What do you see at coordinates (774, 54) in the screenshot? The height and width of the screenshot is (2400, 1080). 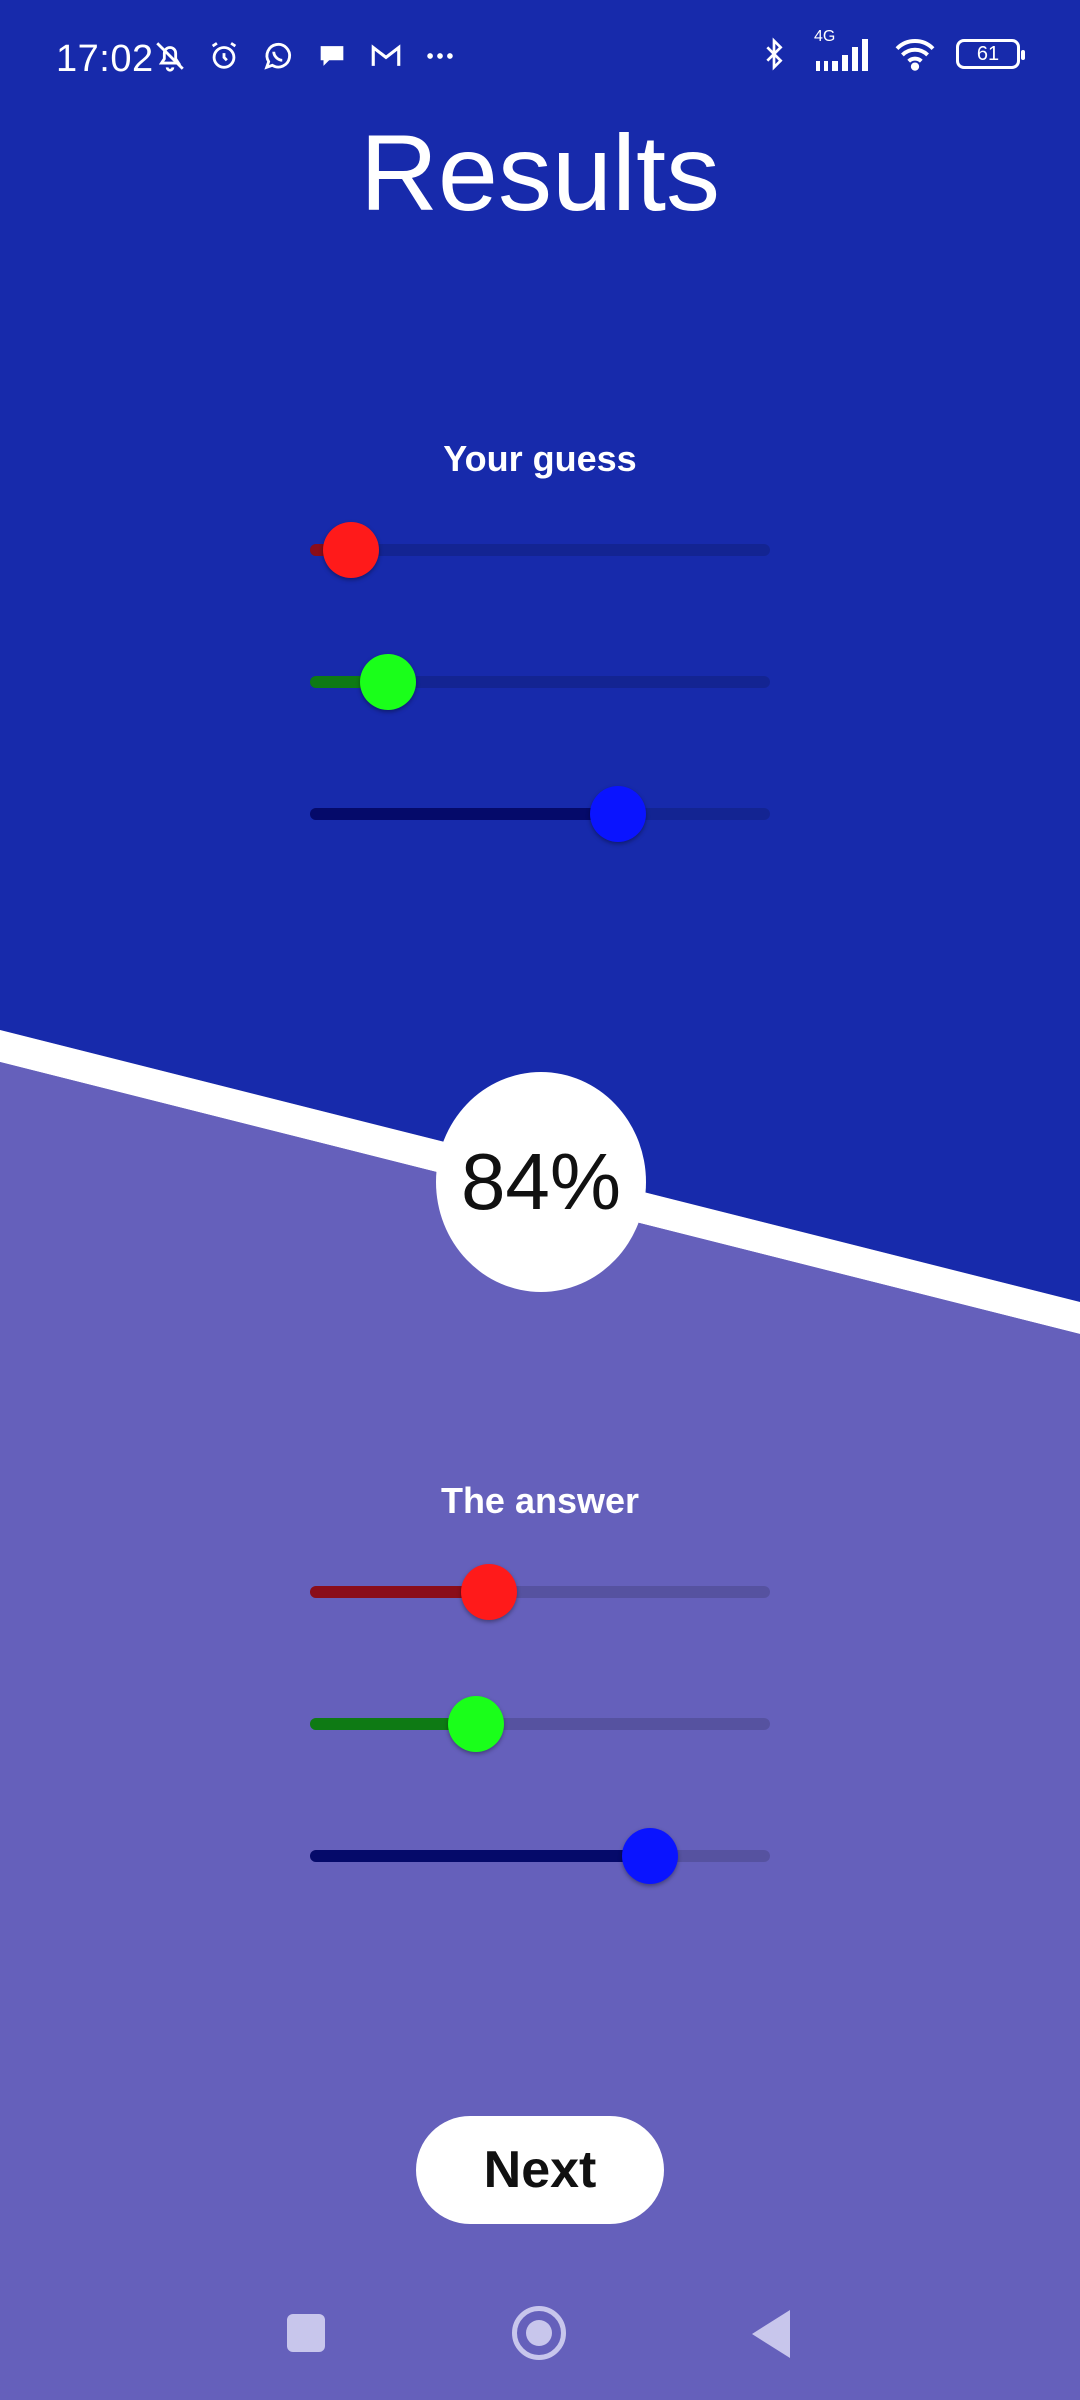 I see `bluetooth-icon` at bounding box center [774, 54].